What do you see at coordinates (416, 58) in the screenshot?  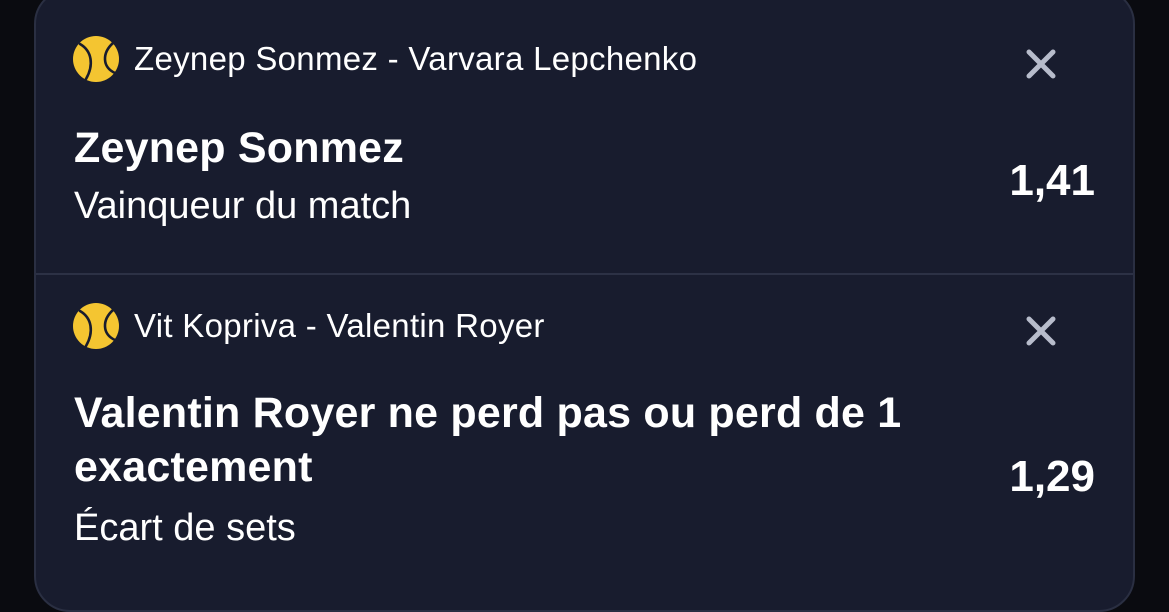 I see `event-name: Zeynep Sonmez - Varvara Lepchenko` at bounding box center [416, 58].